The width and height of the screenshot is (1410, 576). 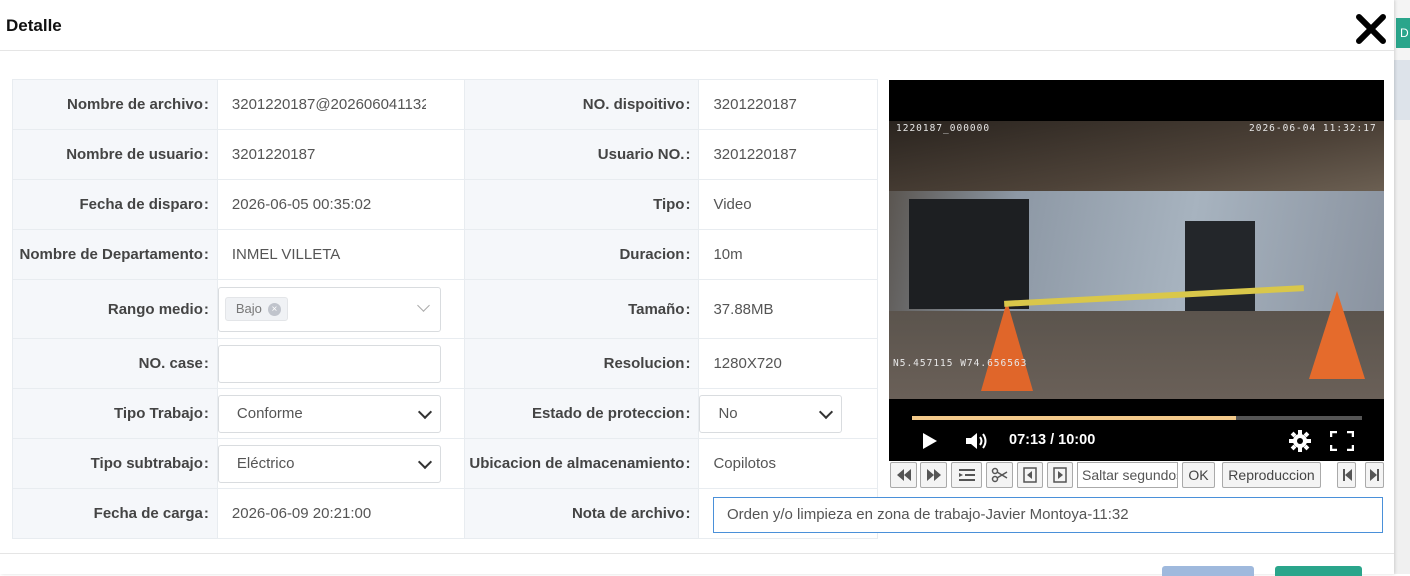 I want to click on table-row: NO. case: Resolucion: 1280X720, so click(x=445, y=363).